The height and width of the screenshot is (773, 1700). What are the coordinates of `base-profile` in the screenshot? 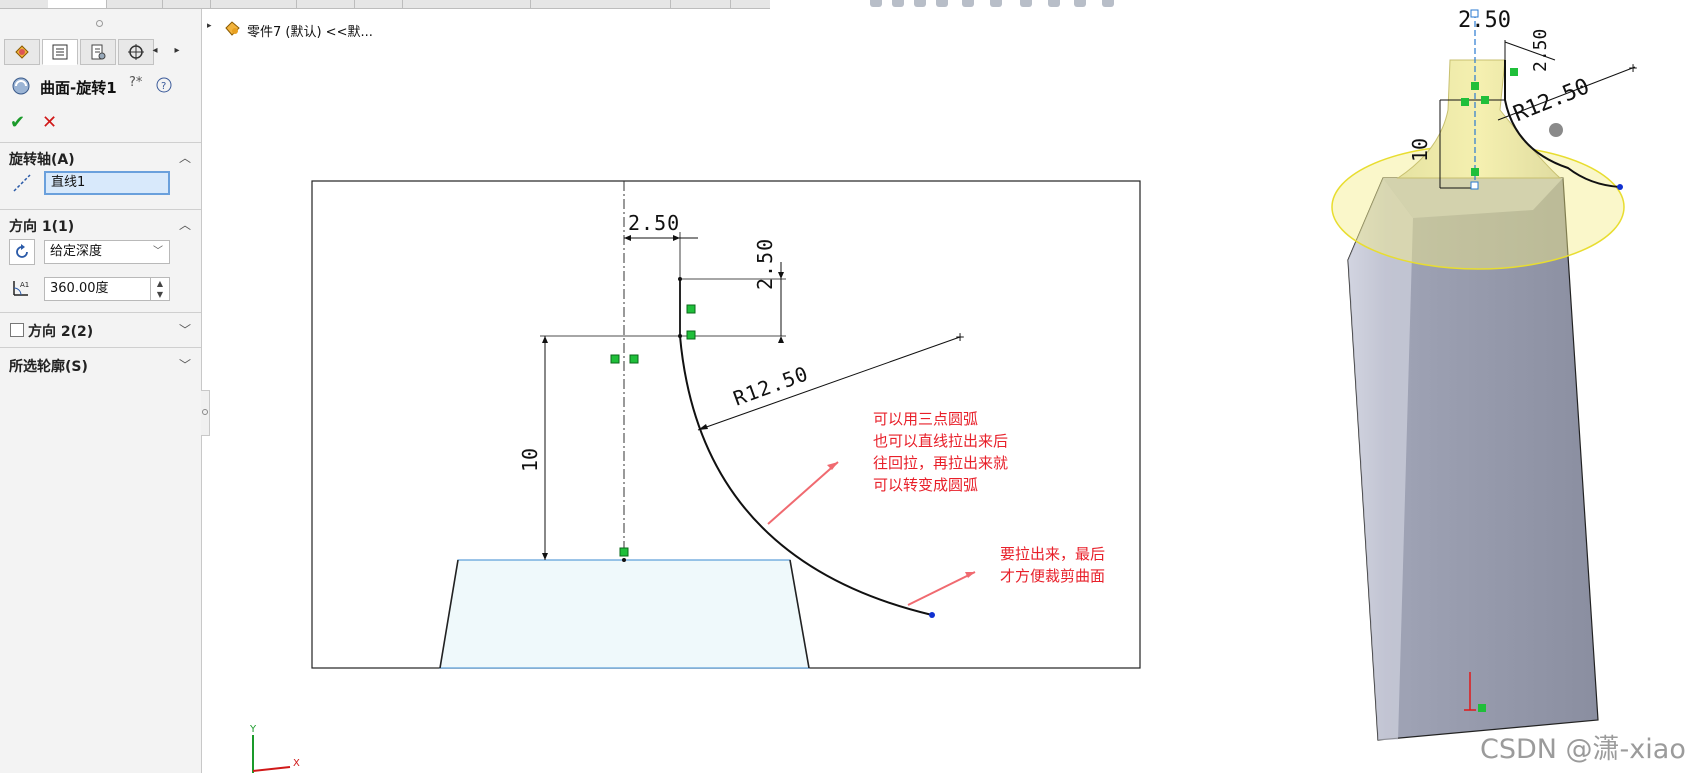 It's located at (624, 614).